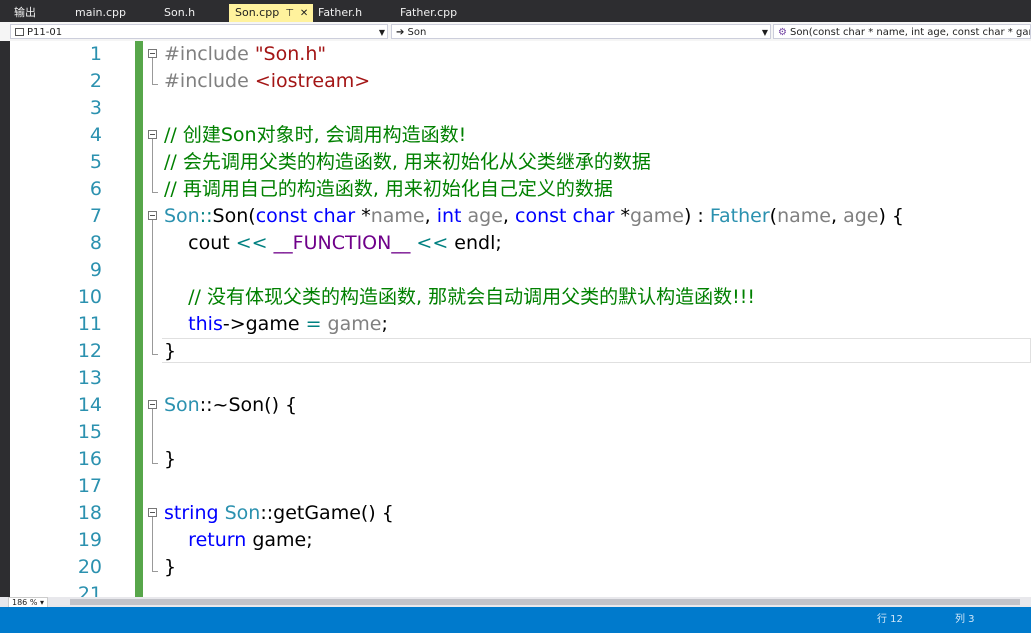 The image size is (1031, 633). I want to click on token: string, so click(191, 513).